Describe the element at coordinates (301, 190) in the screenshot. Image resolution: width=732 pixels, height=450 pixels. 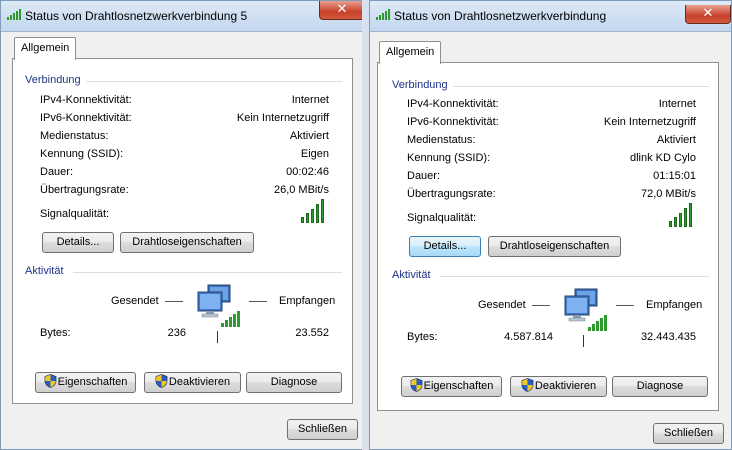
I see `left-speed-value: 26,0 MBit/s` at that location.